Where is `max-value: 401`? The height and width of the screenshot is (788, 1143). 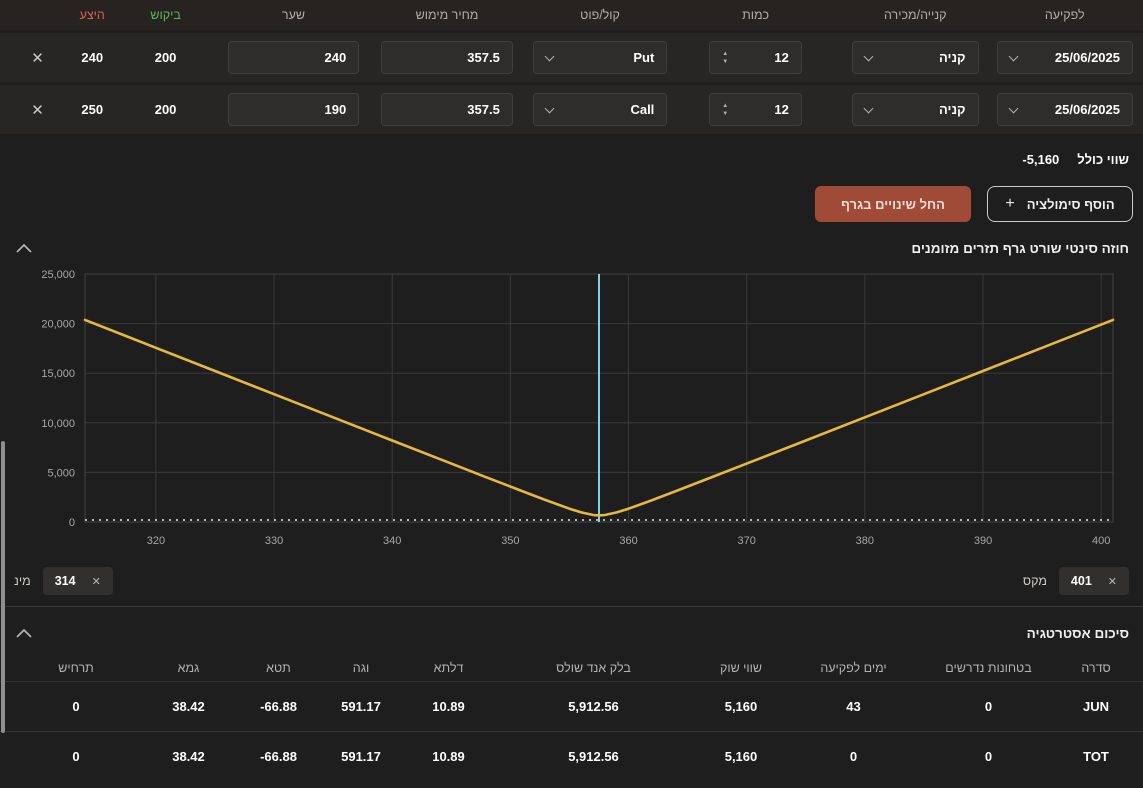 max-value: 401 is located at coordinates (1081, 581).